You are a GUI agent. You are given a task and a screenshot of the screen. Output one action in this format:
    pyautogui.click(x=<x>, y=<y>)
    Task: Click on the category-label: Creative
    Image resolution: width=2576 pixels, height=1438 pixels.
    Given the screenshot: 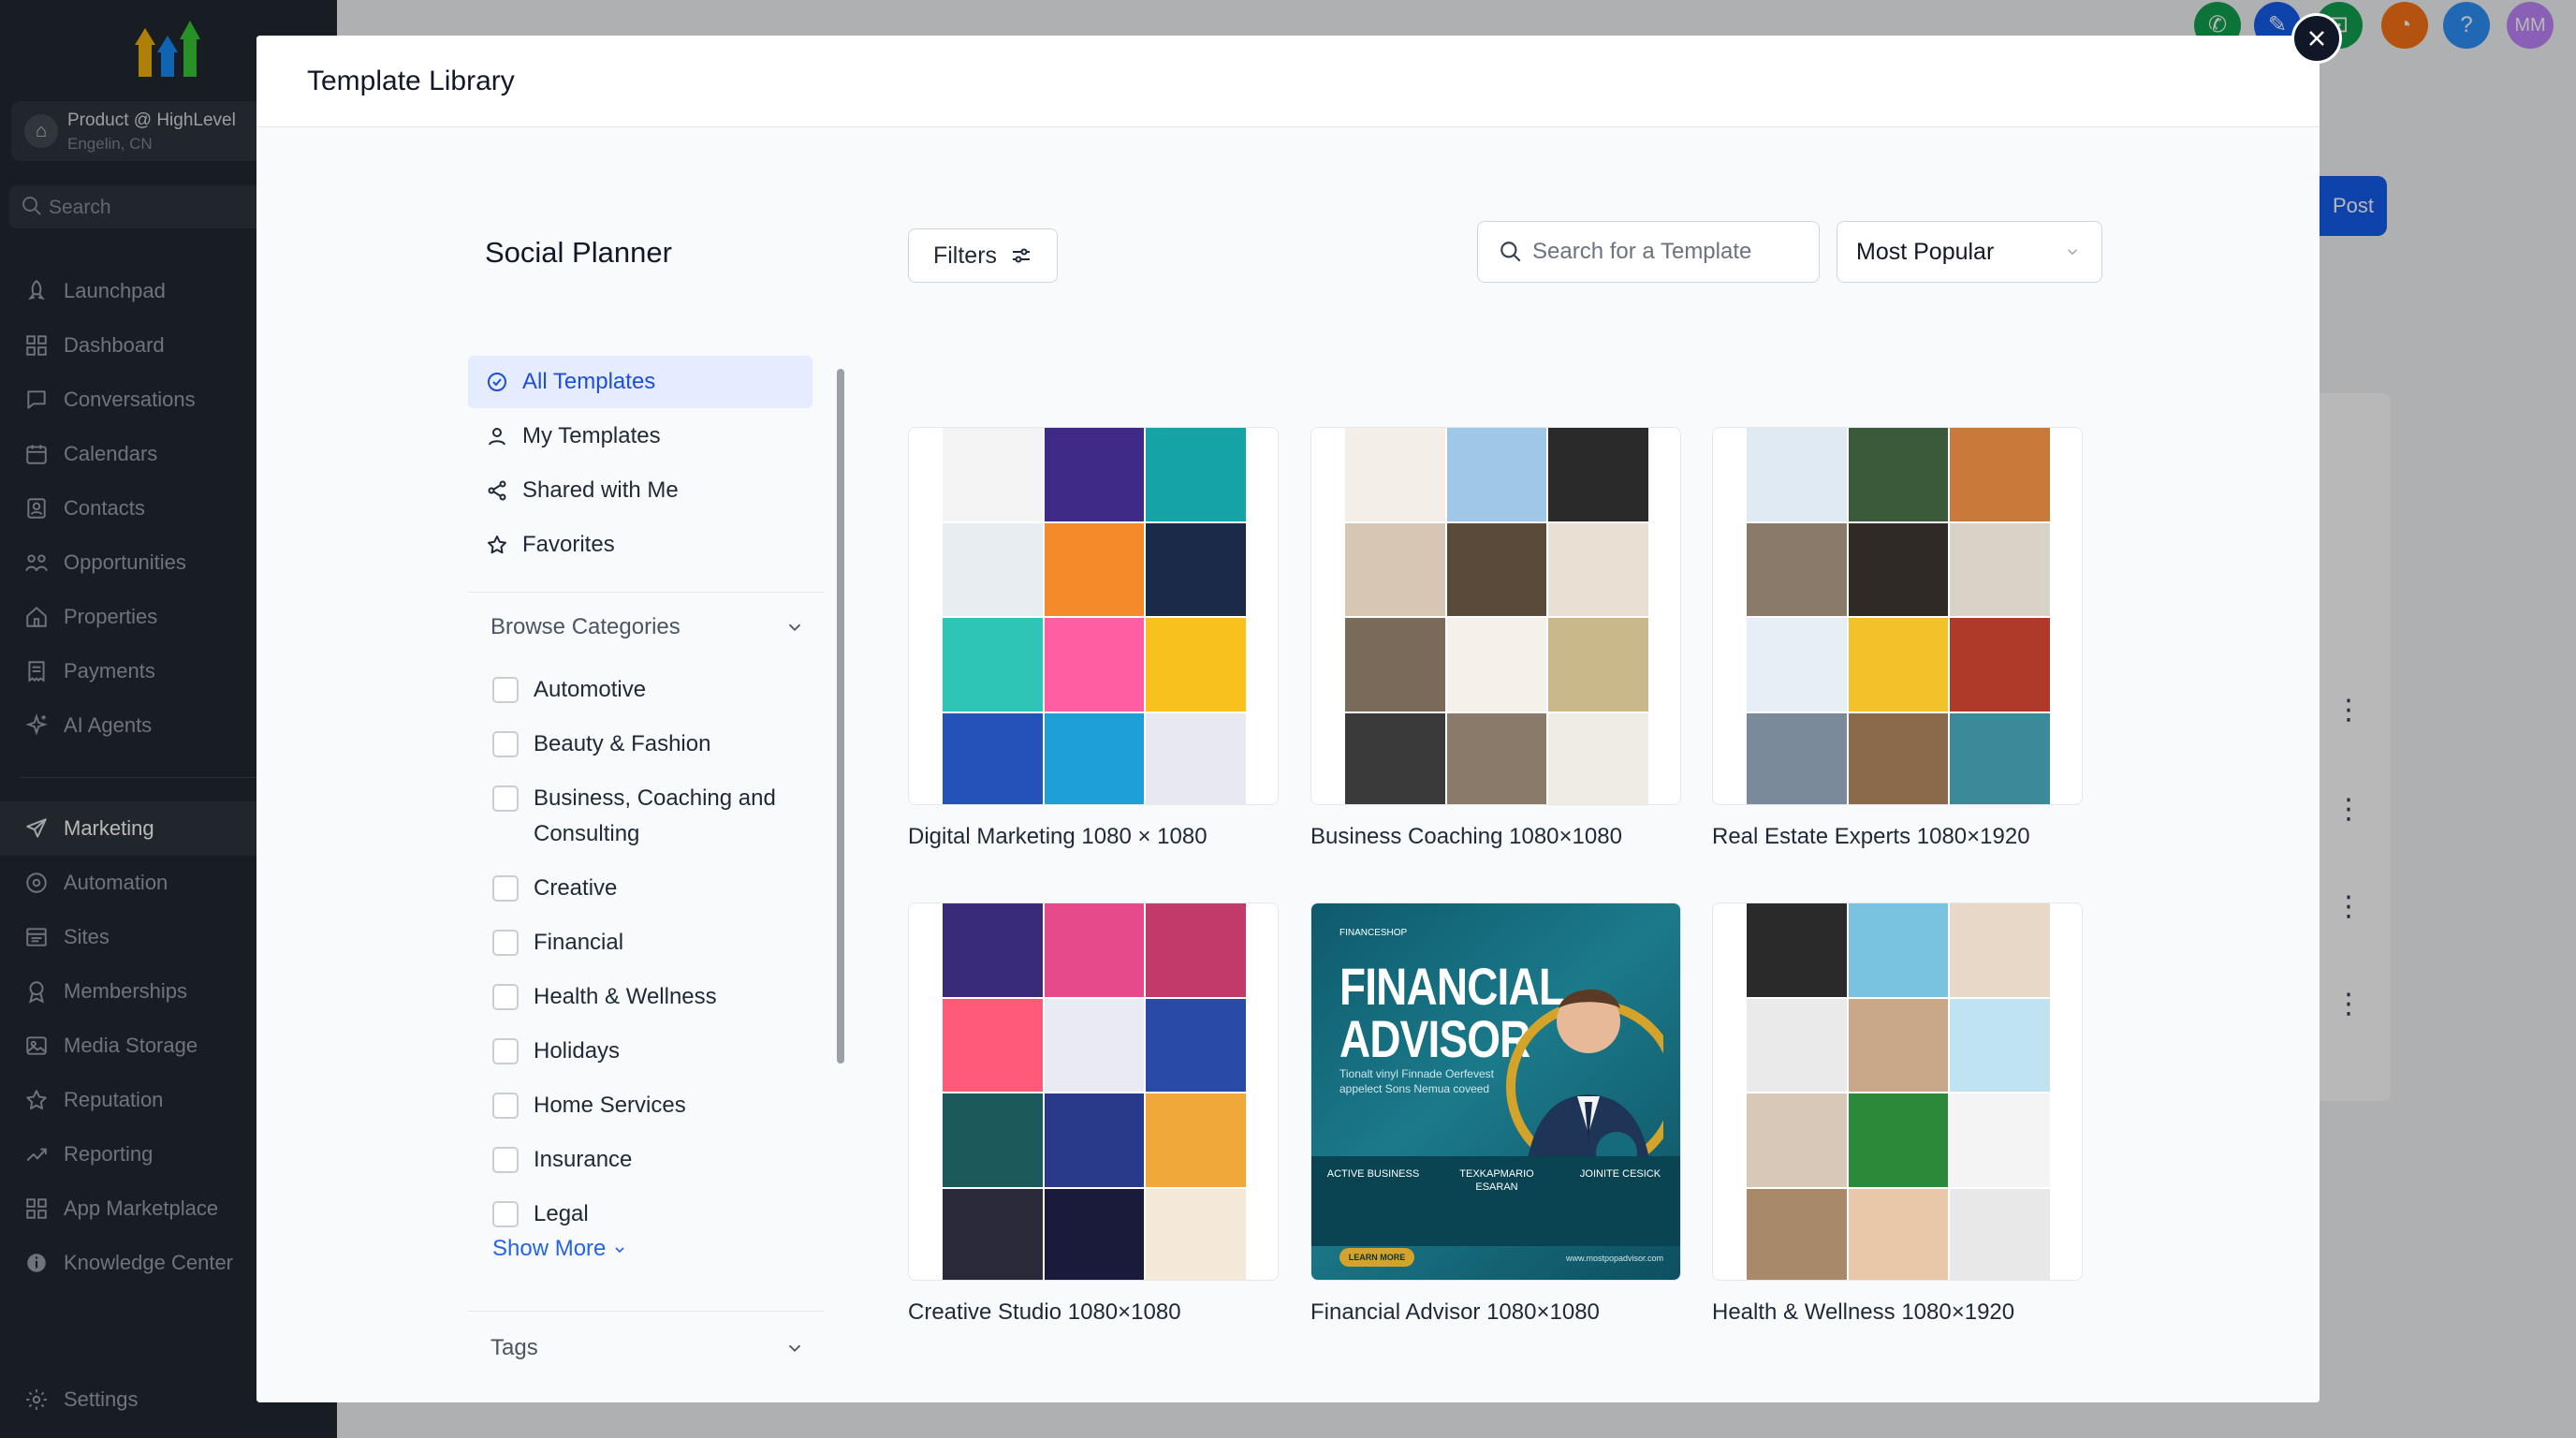 What is the action you would take?
    pyautogui.click(x=576, y=888)
    